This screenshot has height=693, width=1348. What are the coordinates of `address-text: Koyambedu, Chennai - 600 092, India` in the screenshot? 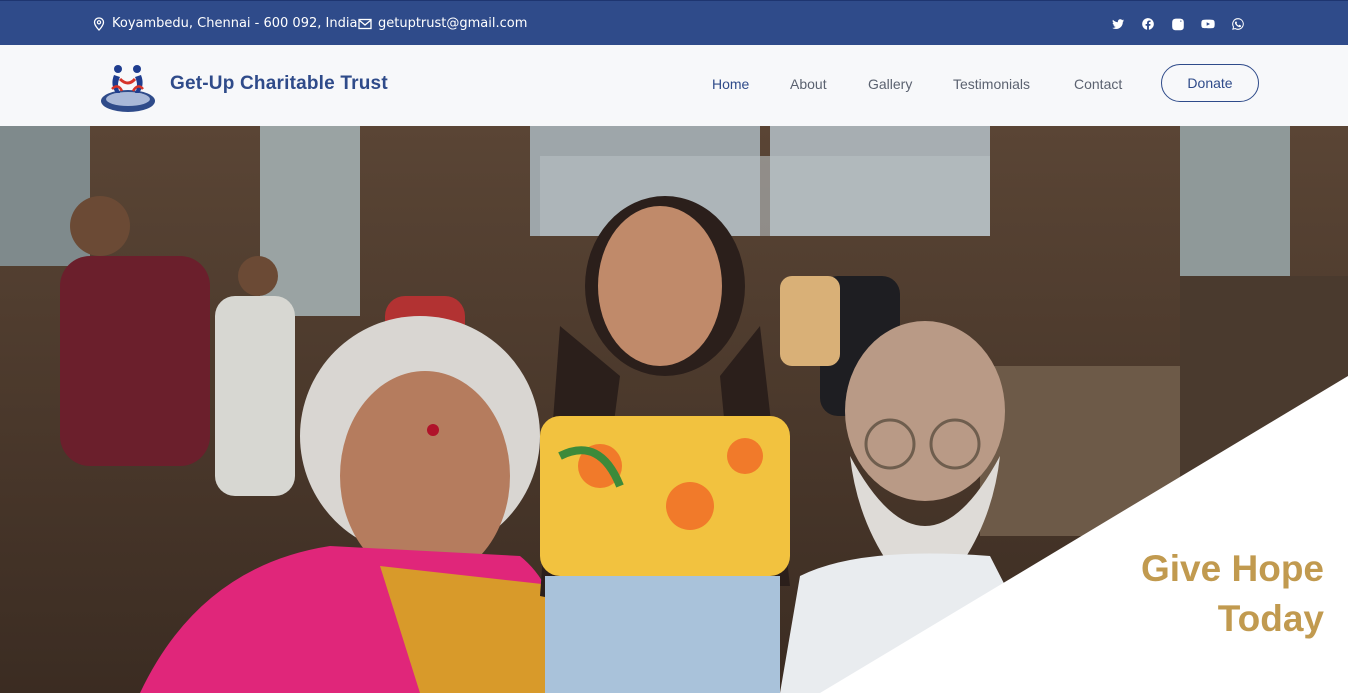 It's located at (235, 23).